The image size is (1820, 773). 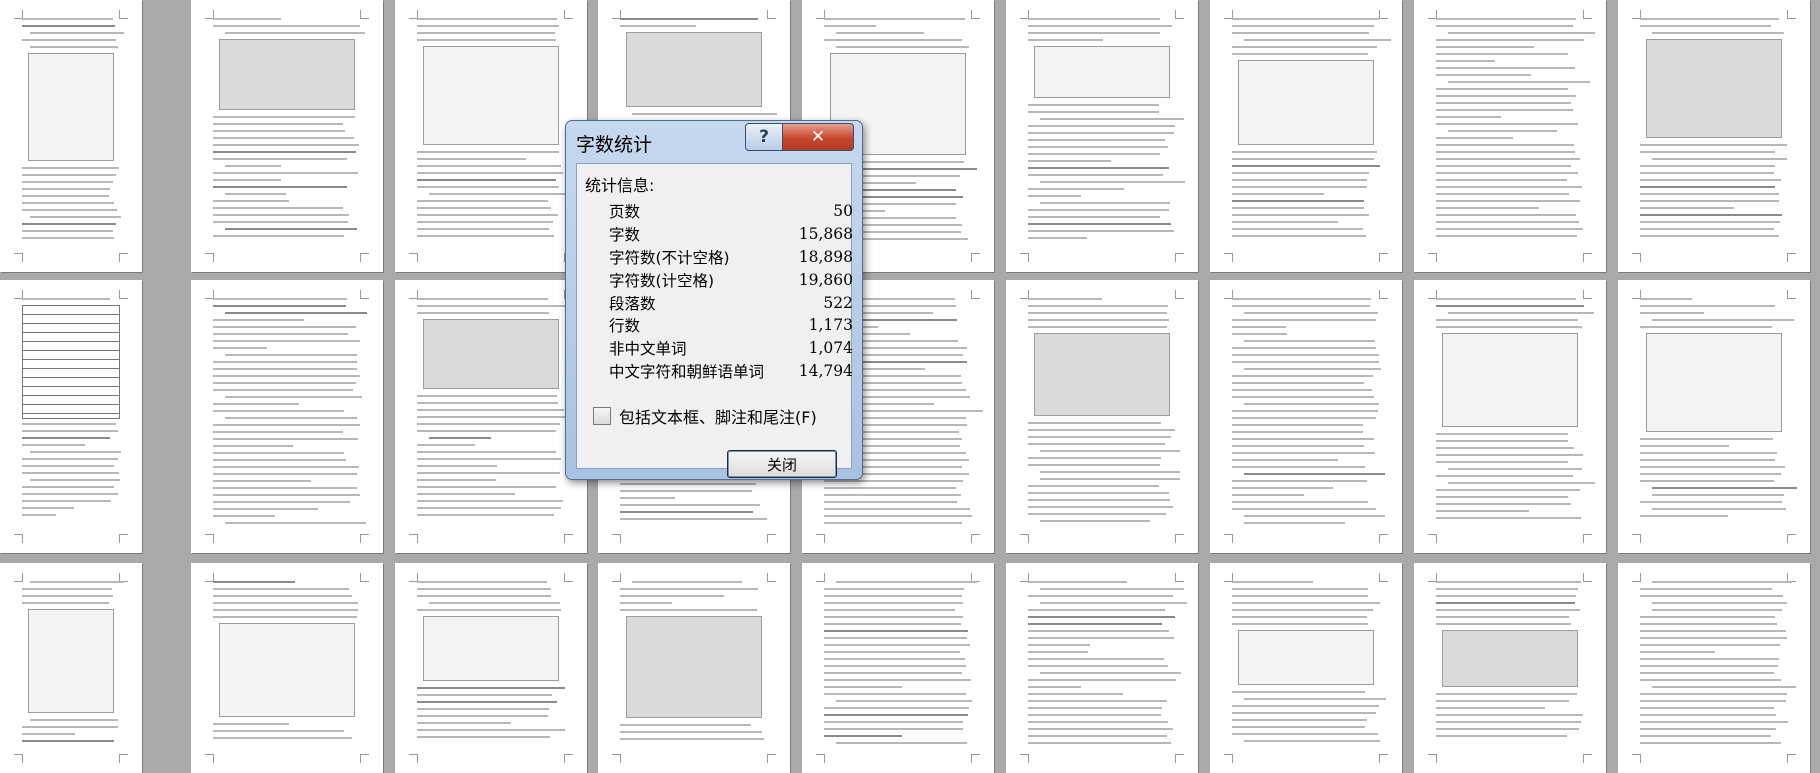 I want to click on include-textboxes-option: 包括文本框、脚注和尾注(F), so click(x=705, y=416).